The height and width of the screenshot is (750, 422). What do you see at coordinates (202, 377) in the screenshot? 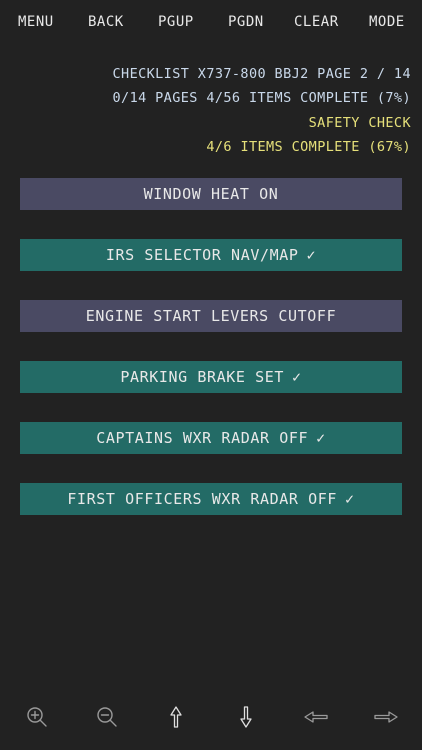
I see `item-label: PARKING BRAKE SET` at bounding box center [202, 377].